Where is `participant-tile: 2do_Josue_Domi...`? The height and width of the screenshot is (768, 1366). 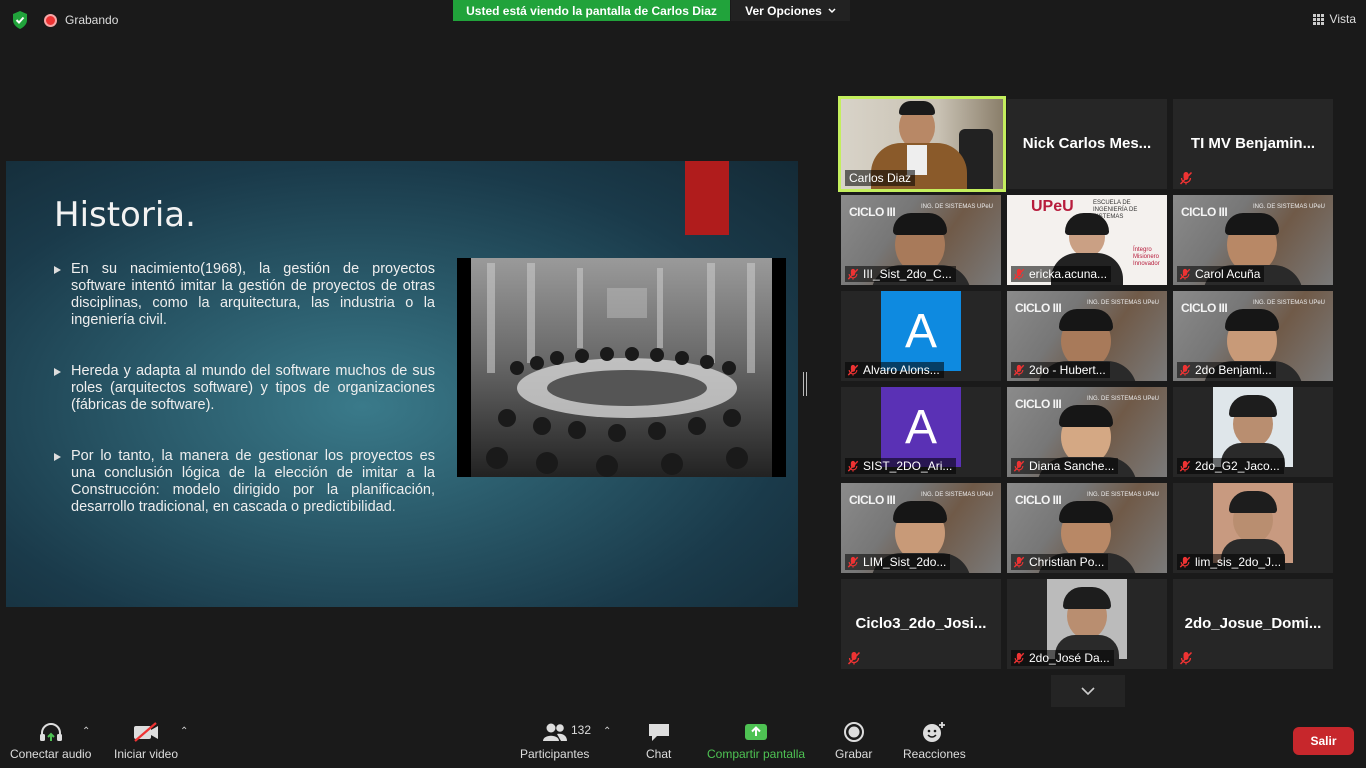
participant-tile: 2do_Josue_Domi... is located at coordinates (1253, 624).